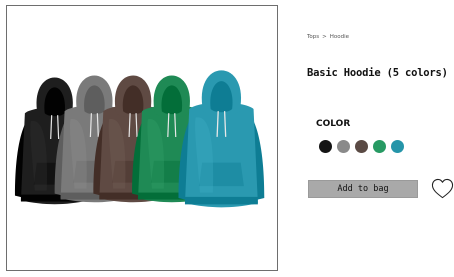 This screenshot has width=454, height=277. I want to click on heart-icon, so click(442, 188).